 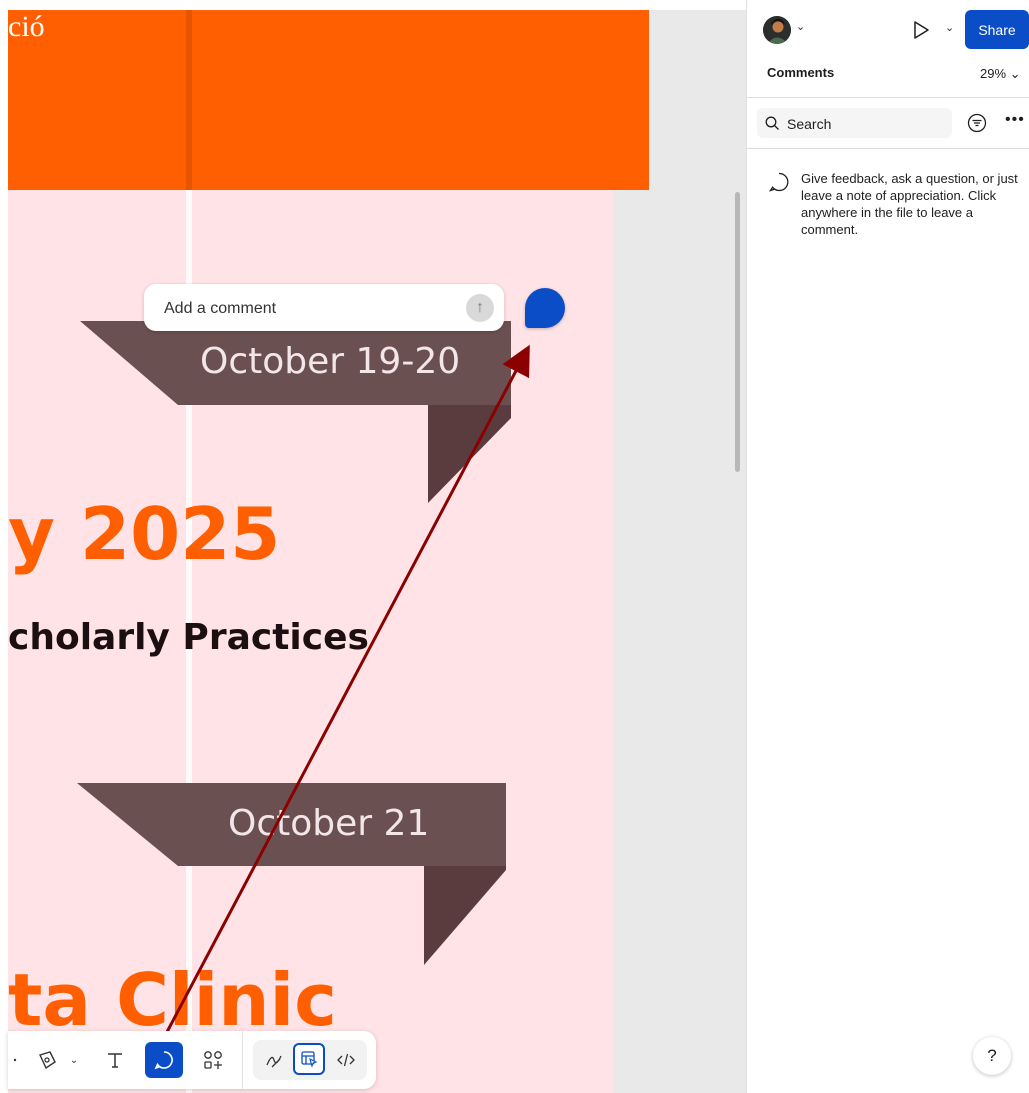 I want to click on comment-composer: ↑, so click(x=324, y=307).